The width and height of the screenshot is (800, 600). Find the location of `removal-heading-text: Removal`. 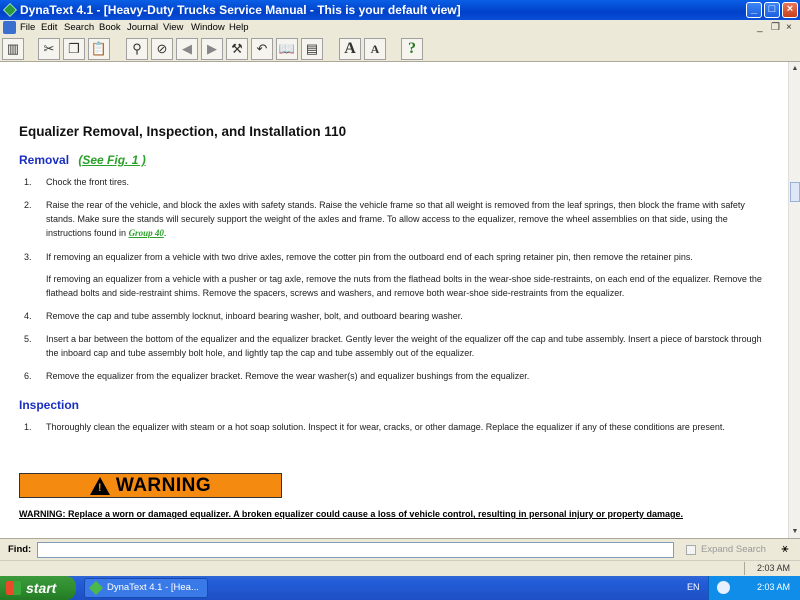

removal-heading-text: Removal is located at coordinates (44, 160).